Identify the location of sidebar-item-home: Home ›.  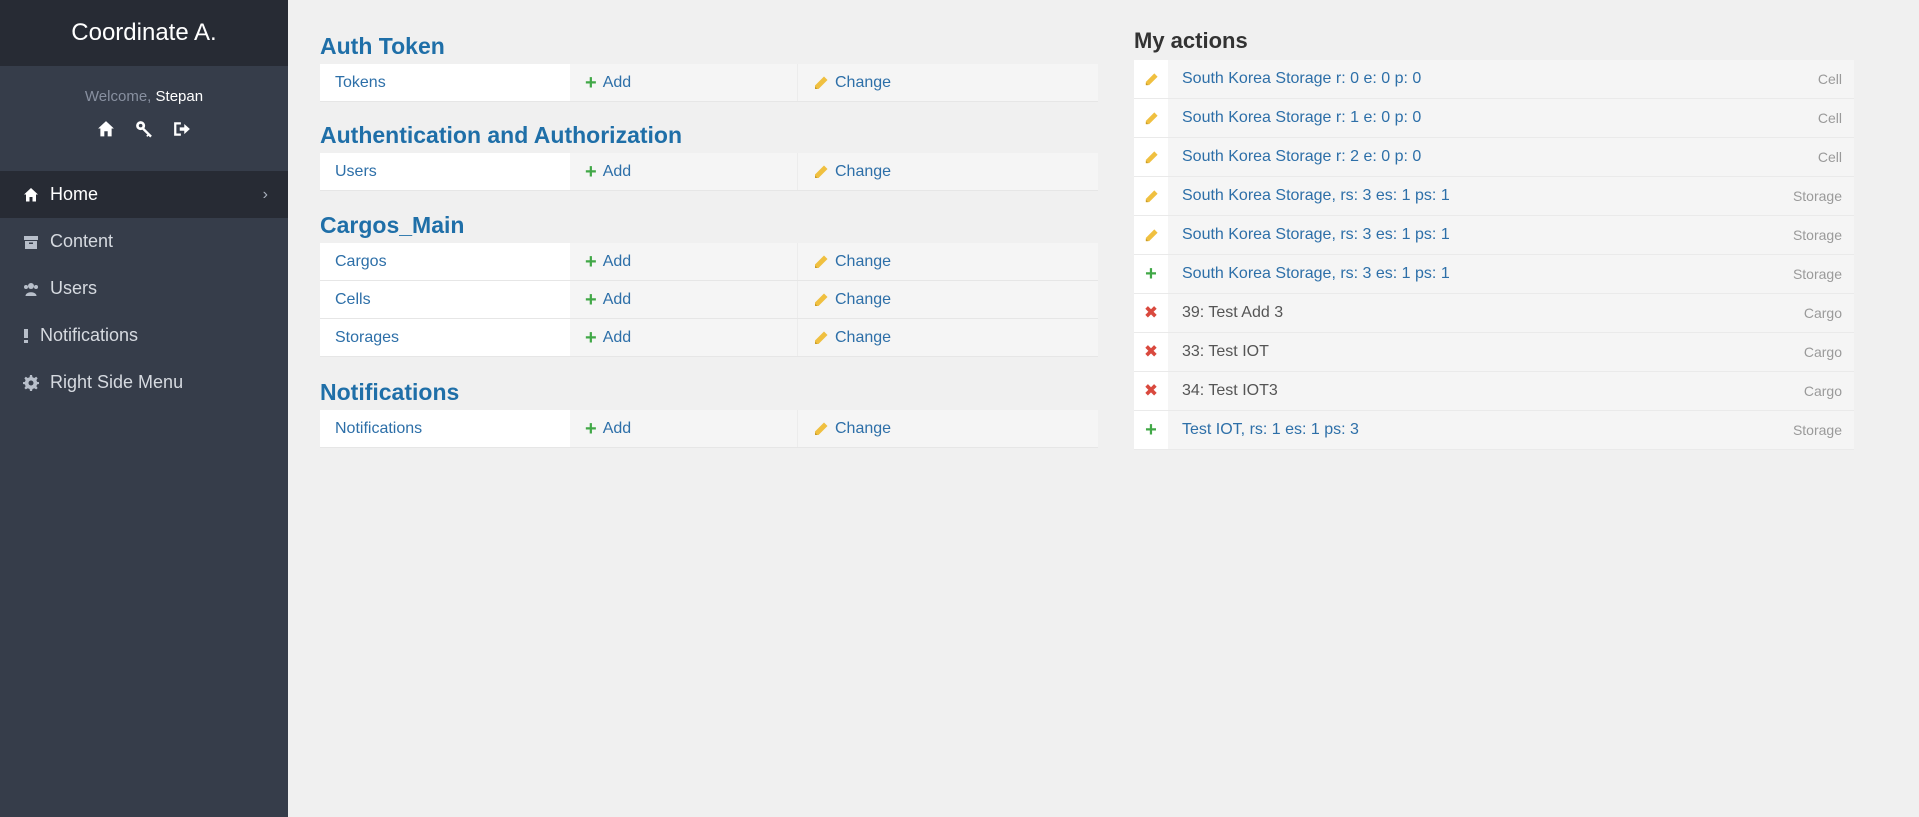
(144, 194).